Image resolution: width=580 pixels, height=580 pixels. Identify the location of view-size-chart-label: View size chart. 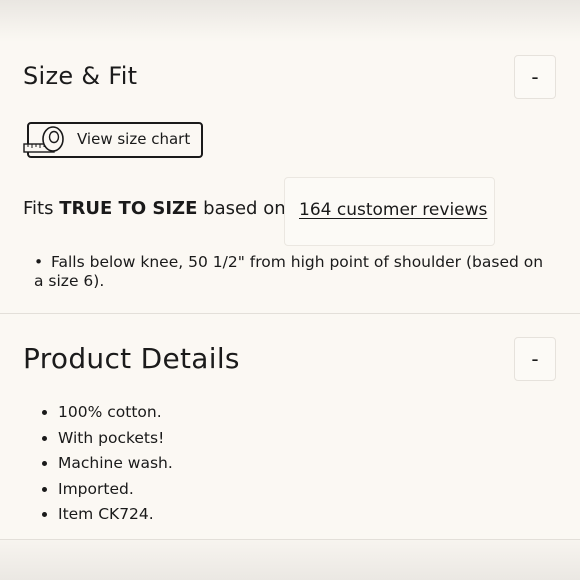
(134, 139).